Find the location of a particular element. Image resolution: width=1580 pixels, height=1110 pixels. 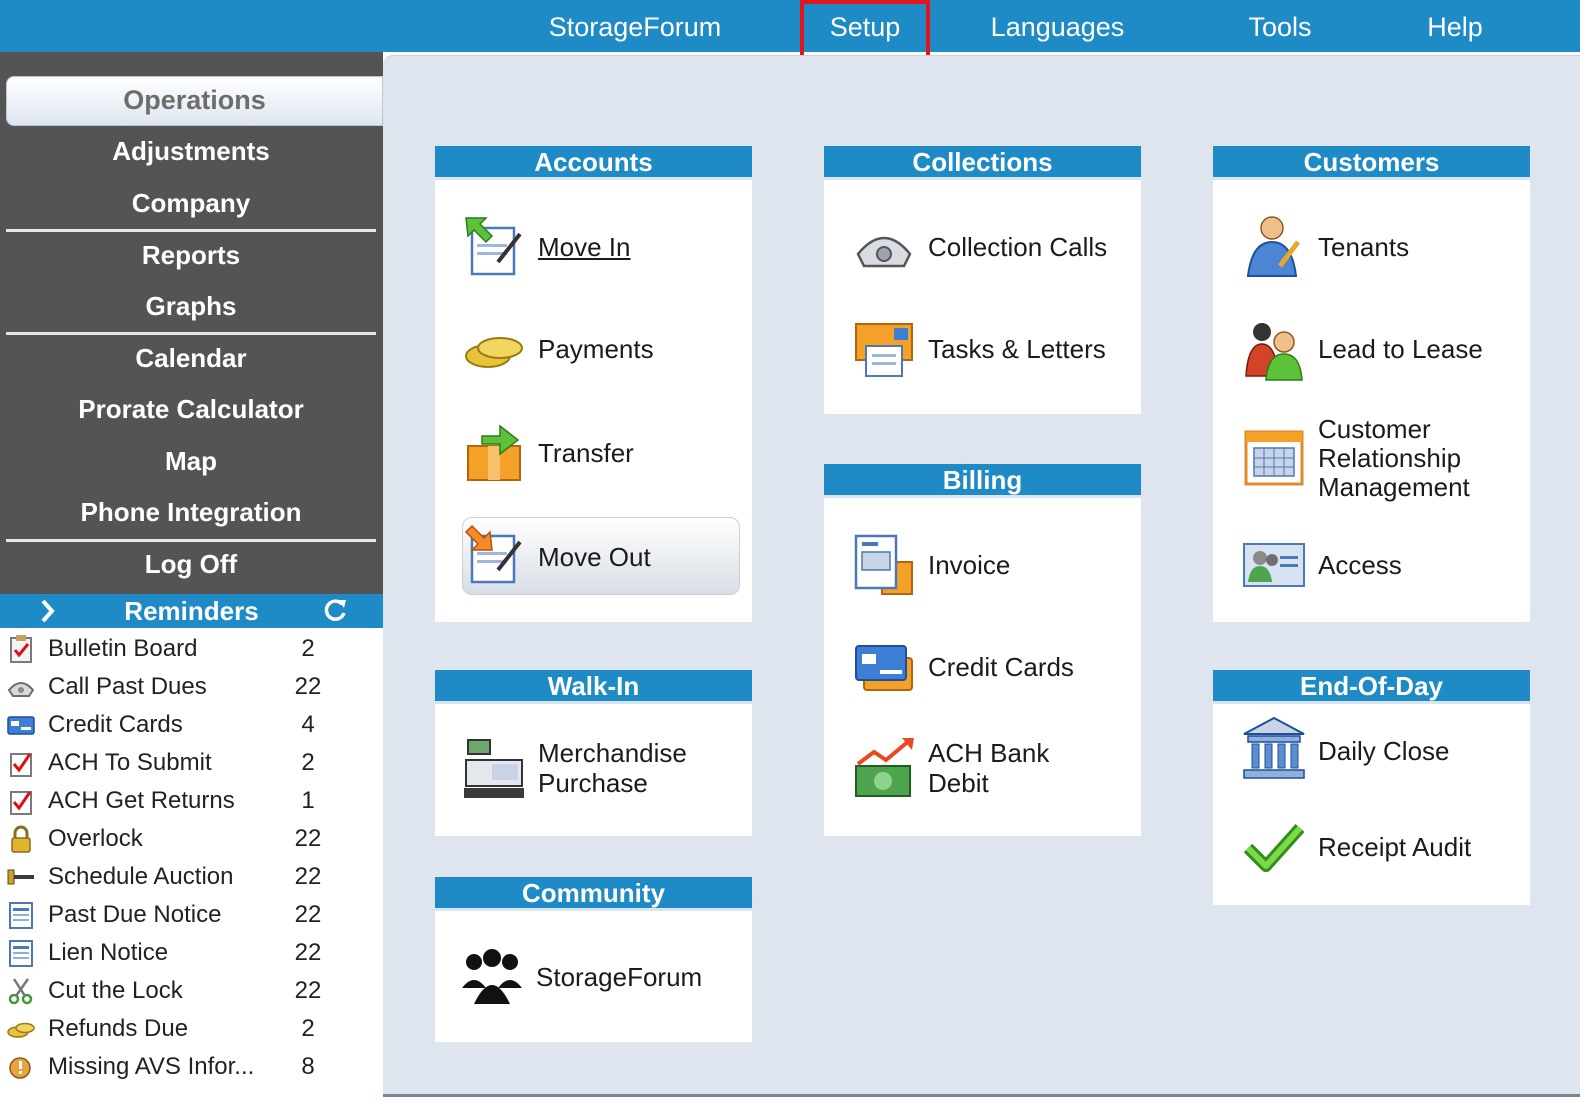

daily-close-label: Daily Close is located at coordinates (1384, 751).